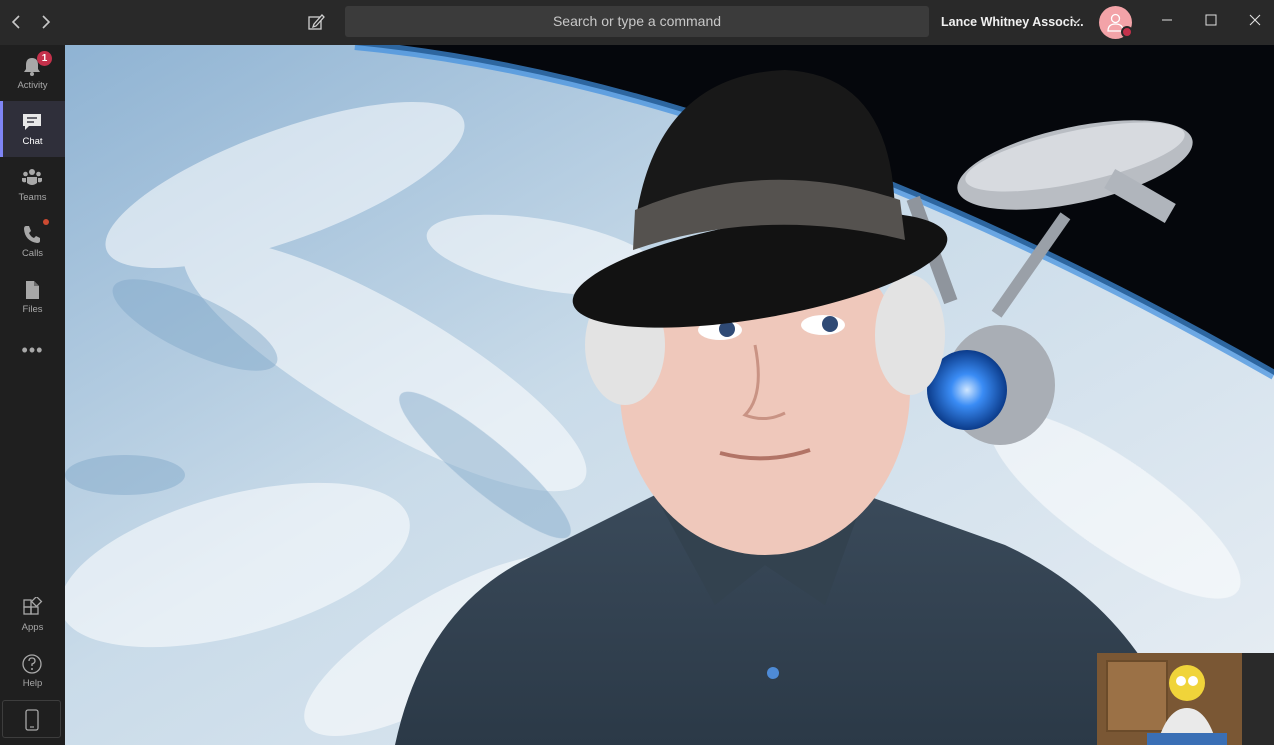 The image size is (1274, 745). I want to click on forward-arrow-icon, so click(45, 22).